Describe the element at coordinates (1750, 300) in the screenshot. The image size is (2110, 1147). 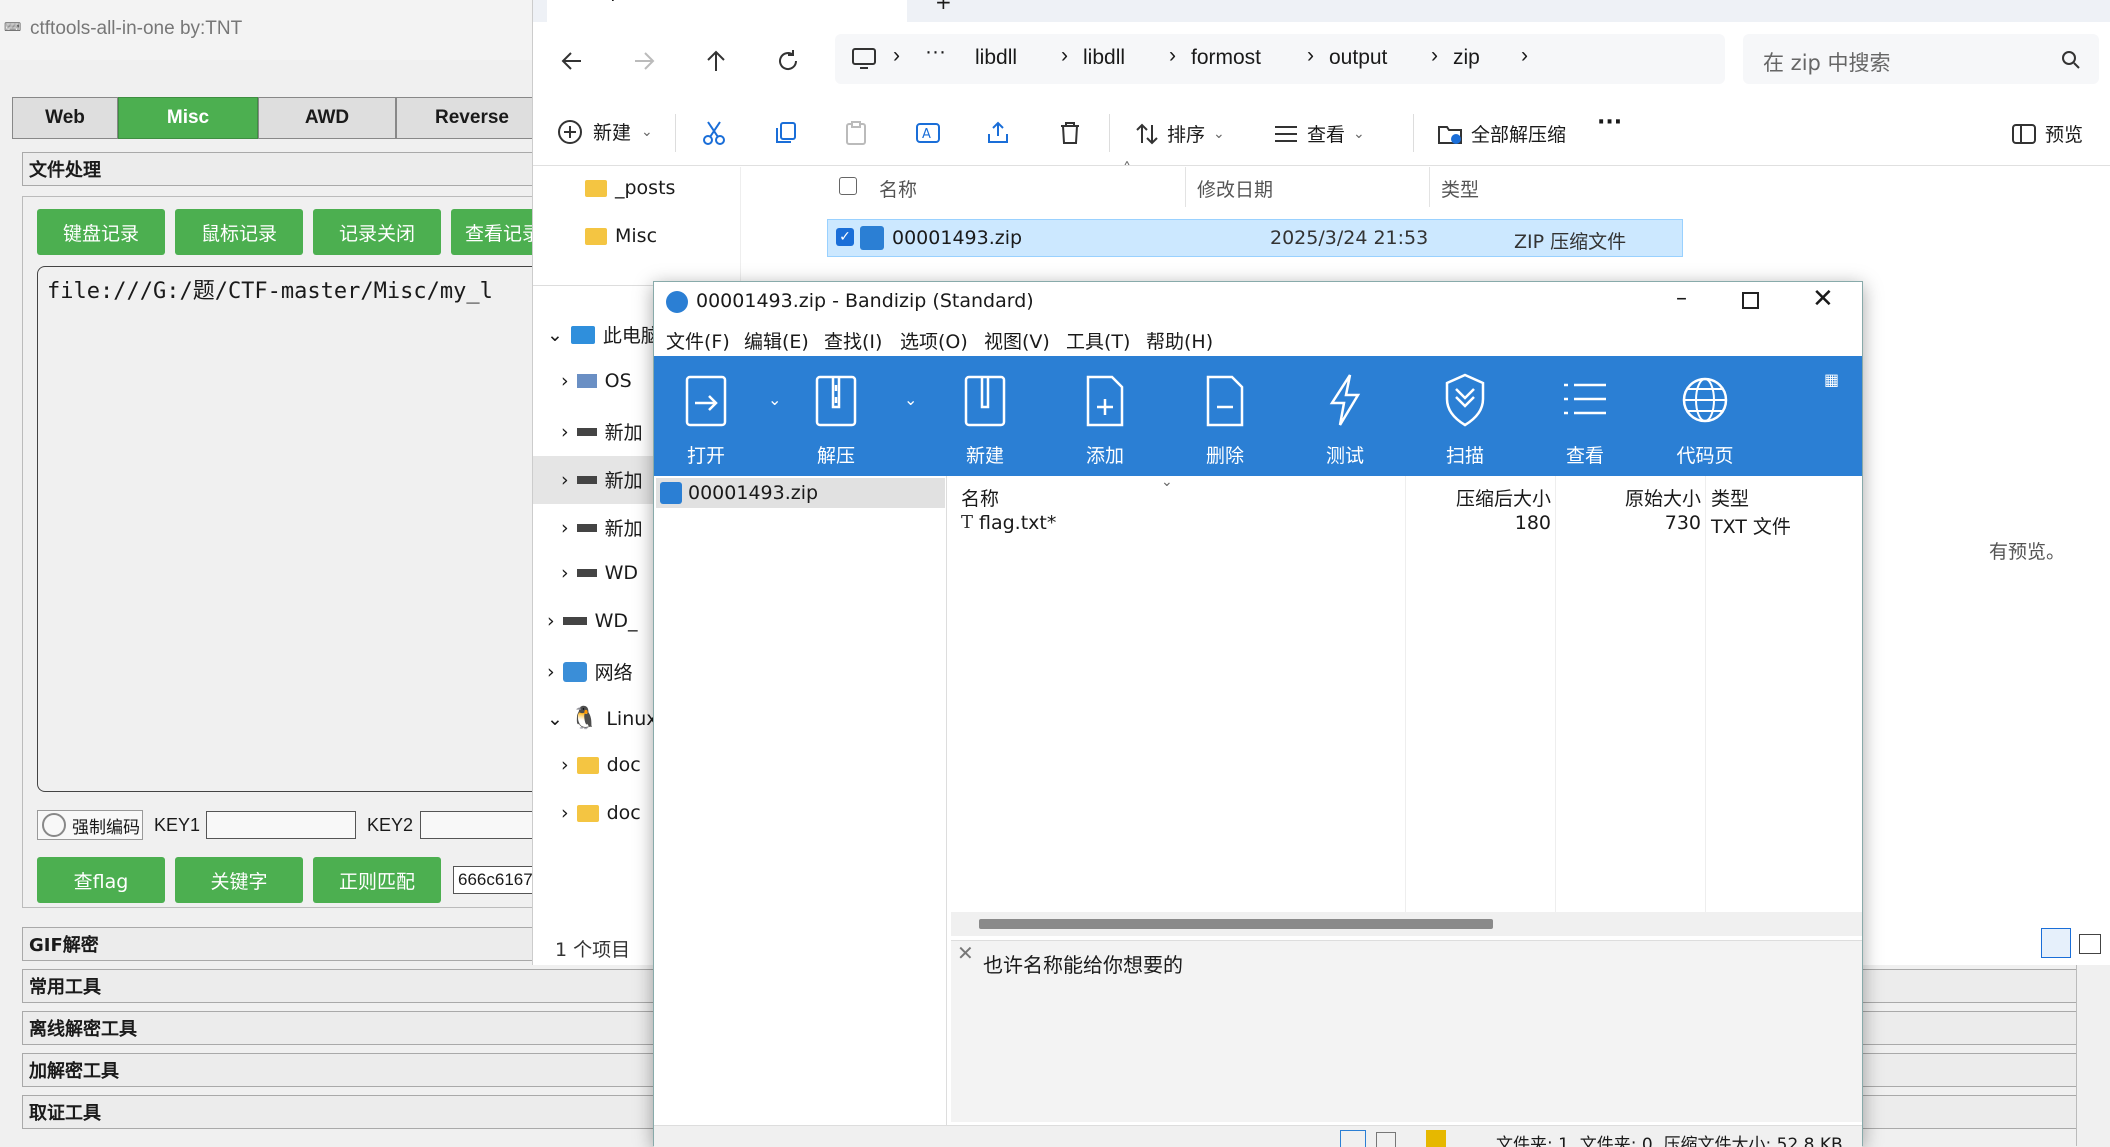
I see `maximize-icon` at that location.